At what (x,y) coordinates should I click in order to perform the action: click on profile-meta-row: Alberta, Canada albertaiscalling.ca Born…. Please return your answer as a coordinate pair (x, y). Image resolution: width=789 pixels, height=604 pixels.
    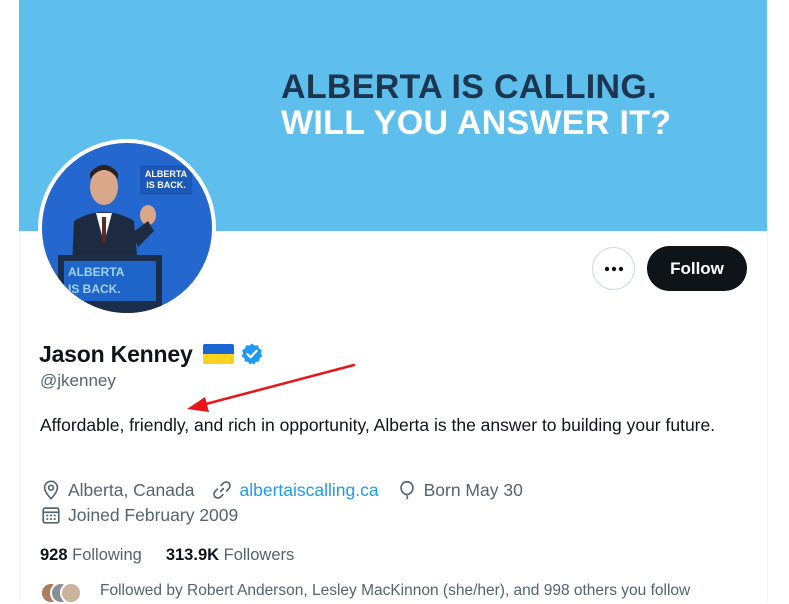
    Looking at the image, I should click on (281, 490).